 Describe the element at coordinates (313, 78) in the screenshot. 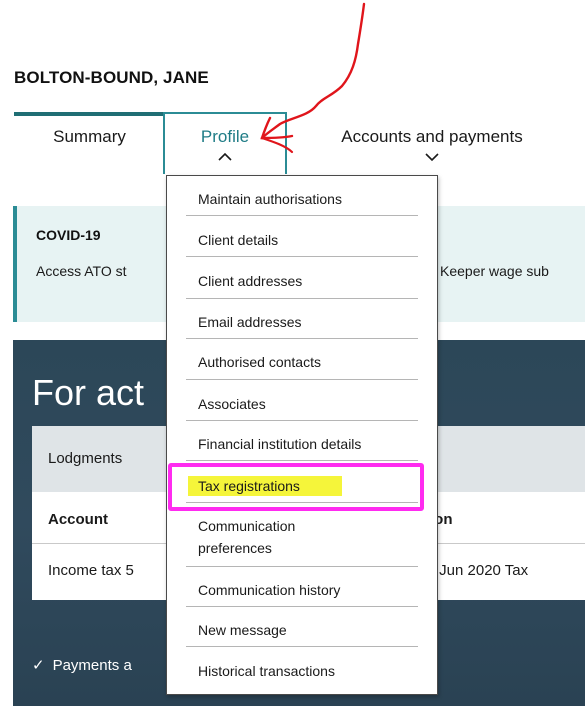

I see `red-arrow-annotation` at that location.